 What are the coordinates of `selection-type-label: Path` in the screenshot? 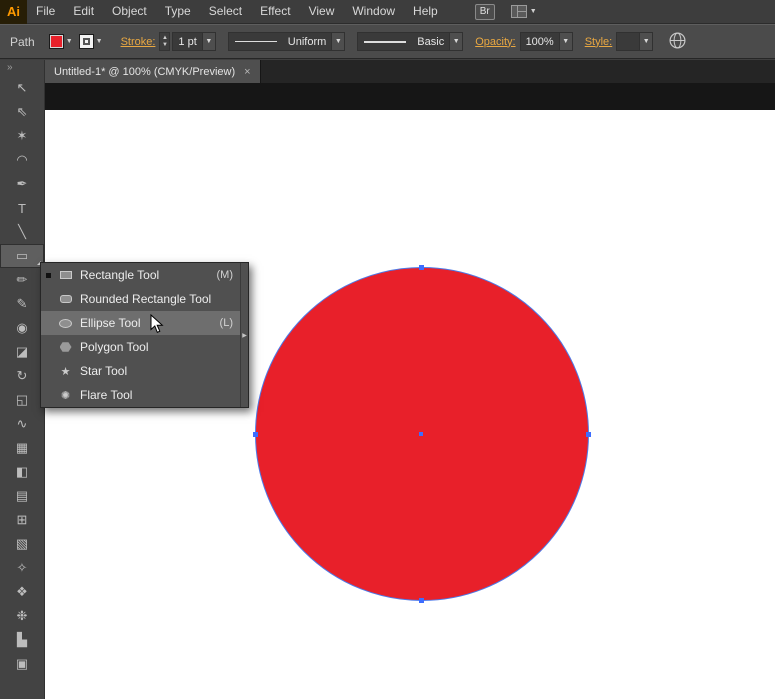 It's located at (22, 41).